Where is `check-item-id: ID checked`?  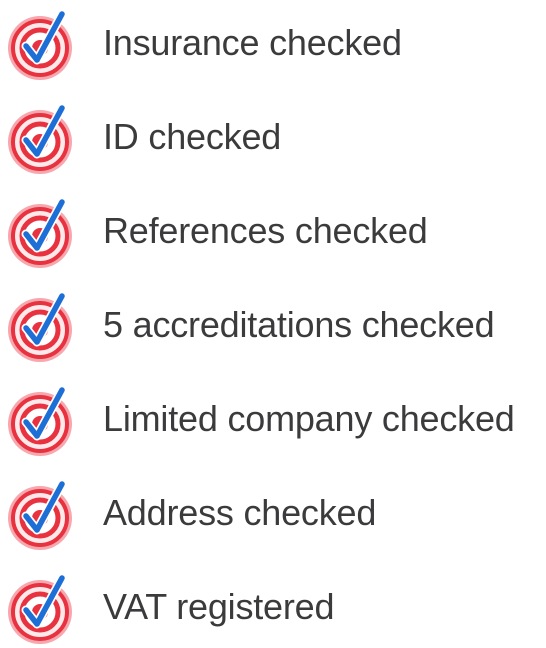
check-item-id: ID checked is located at coordinates (273, 138).